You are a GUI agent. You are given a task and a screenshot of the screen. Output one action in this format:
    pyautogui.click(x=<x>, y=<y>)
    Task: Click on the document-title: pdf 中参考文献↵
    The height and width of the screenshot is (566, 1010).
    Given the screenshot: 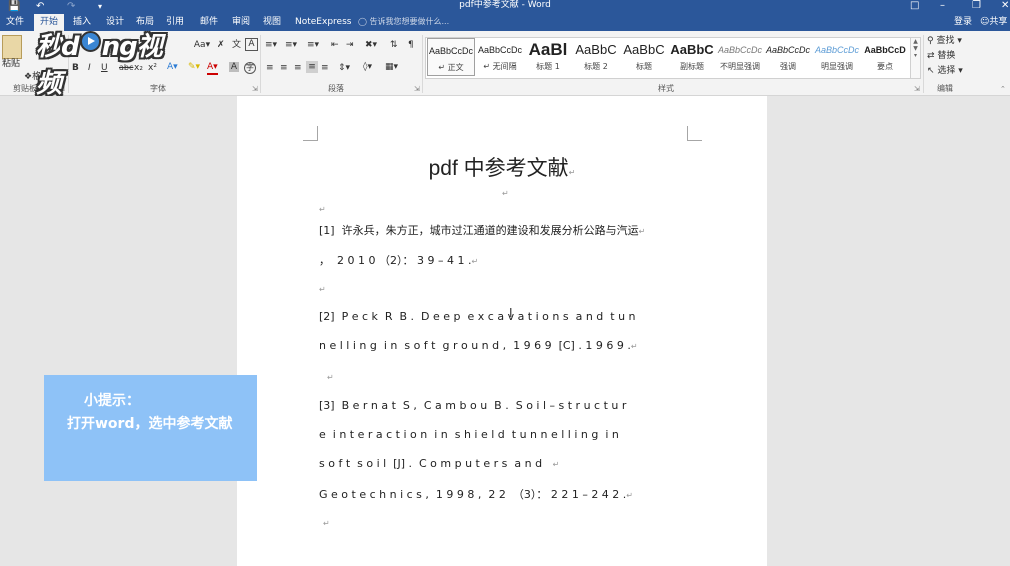 What is the action you would take?
    pyautogui.click(x=502, y=167)
    